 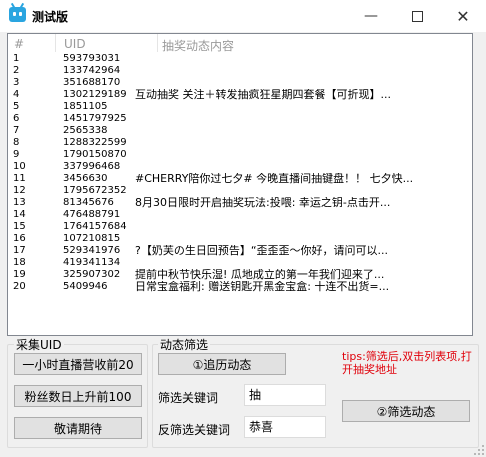 What do you see at coordinates (78, 396) in the screenshot?
I see `fans-rising-button: 粉丝数日上升前100` at bounding box center [78, 396].